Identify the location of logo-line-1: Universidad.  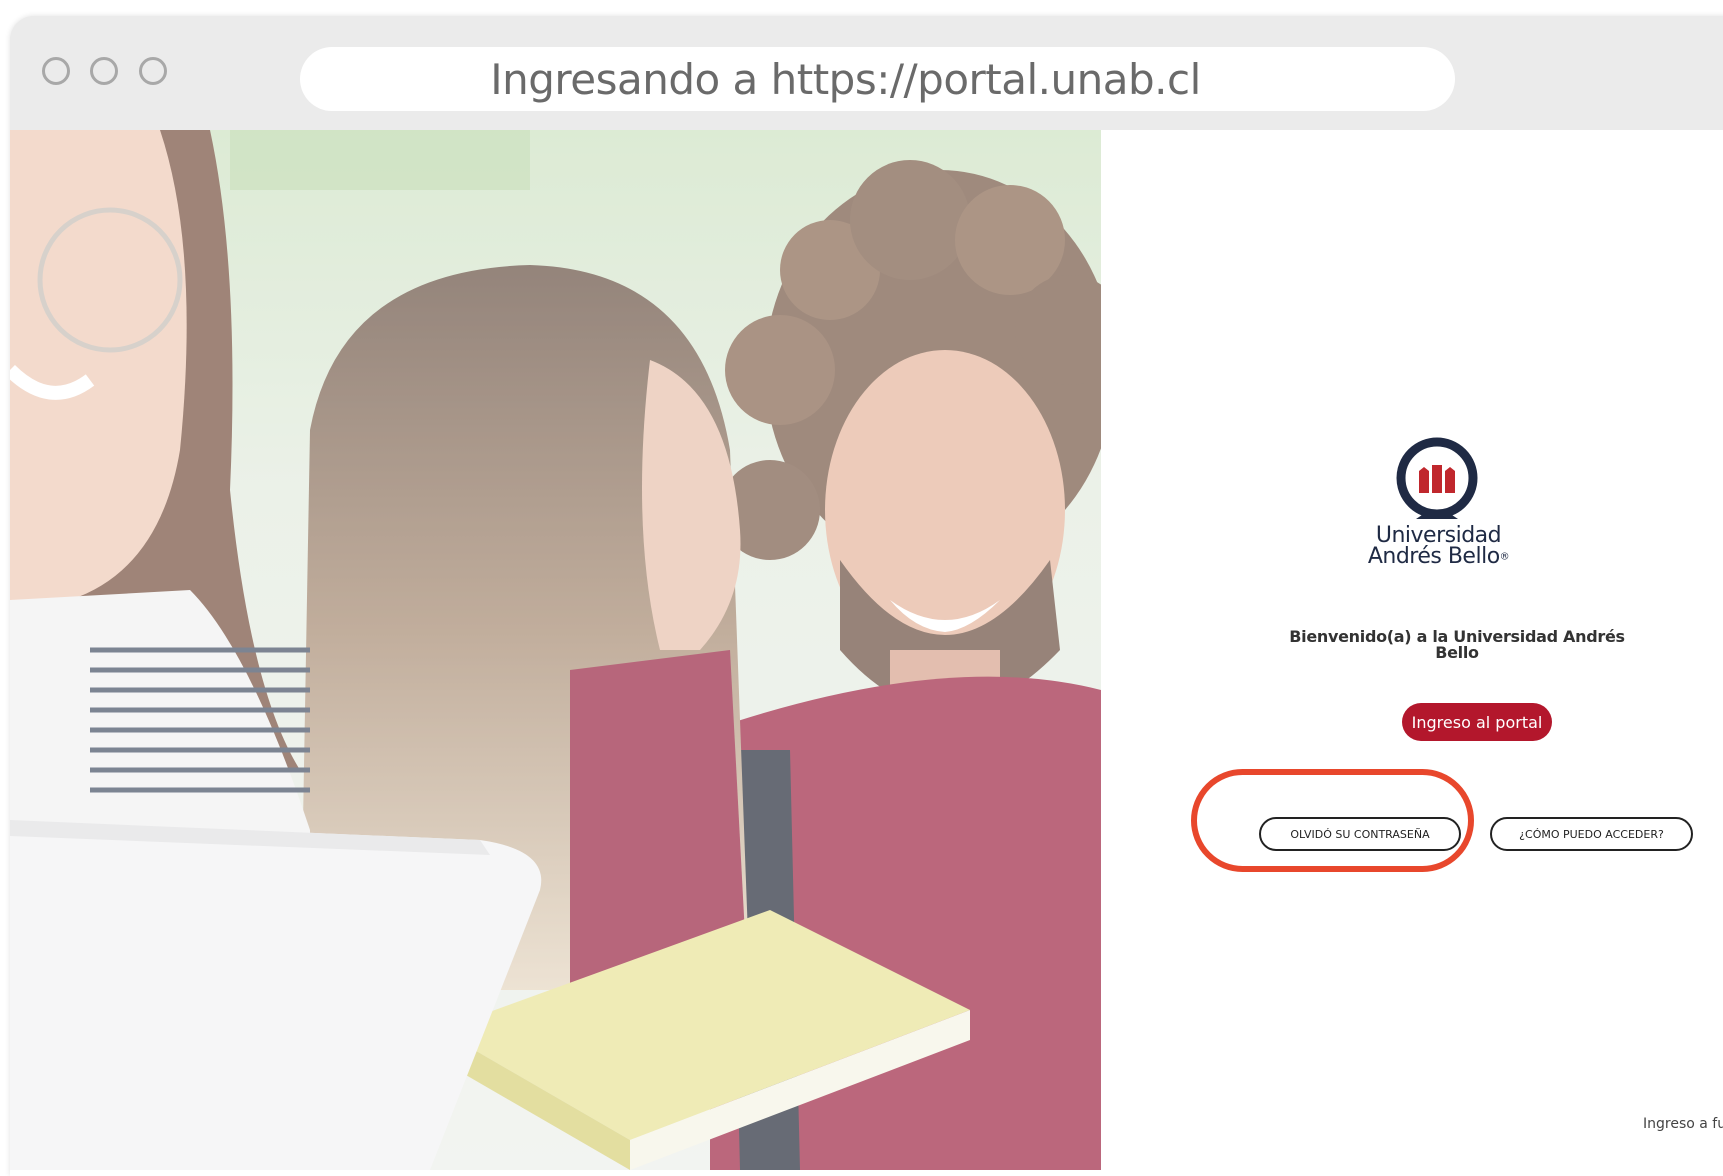
(1438, 535).